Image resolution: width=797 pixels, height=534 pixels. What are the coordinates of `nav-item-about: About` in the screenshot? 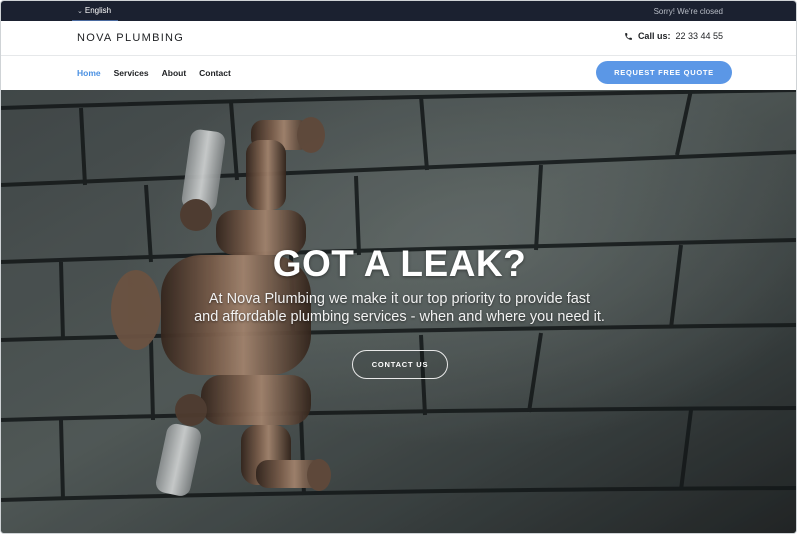 It's located at (174, 73).